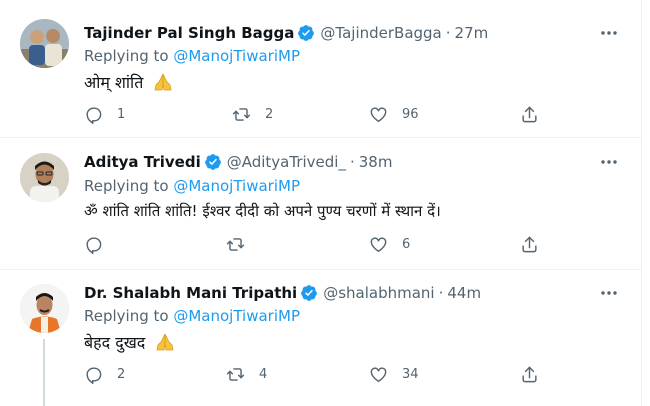  I want to click on tweet-actions: 6, so click(319, 246).